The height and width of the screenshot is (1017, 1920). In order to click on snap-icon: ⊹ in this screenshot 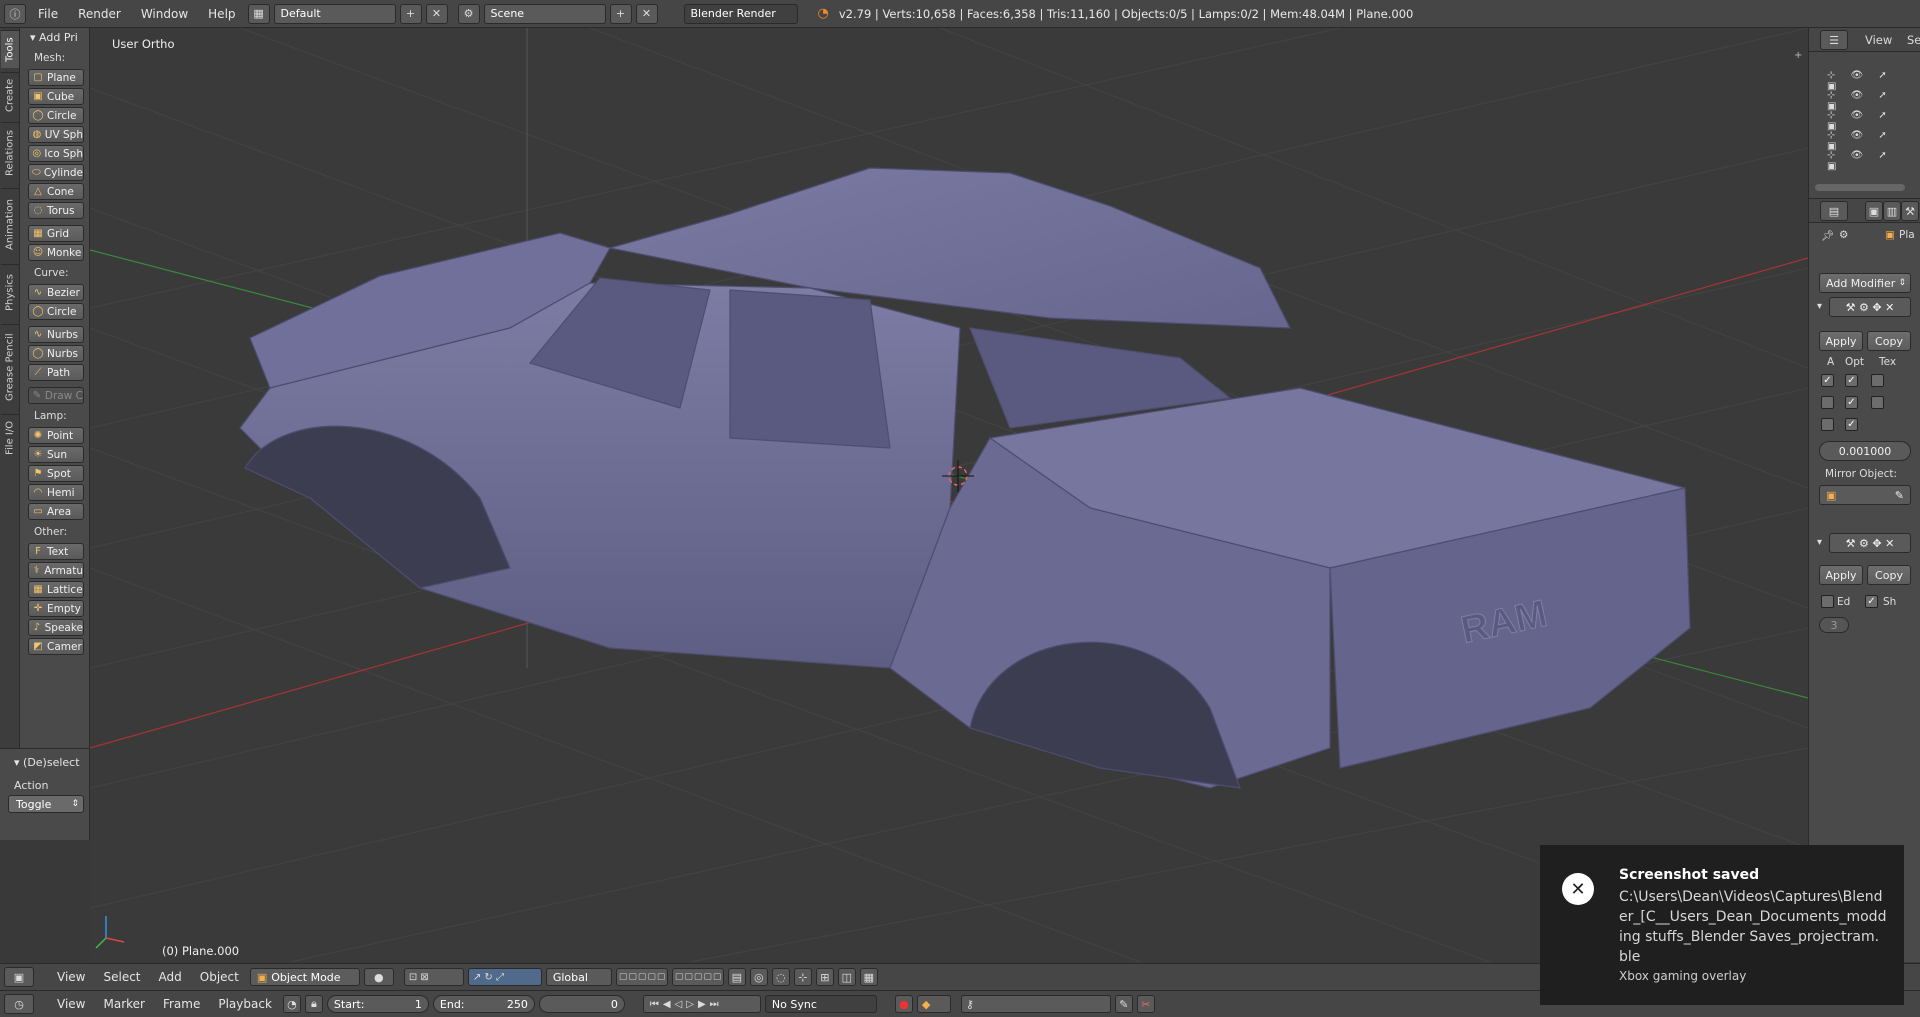, I will do `click(802, 977)`.